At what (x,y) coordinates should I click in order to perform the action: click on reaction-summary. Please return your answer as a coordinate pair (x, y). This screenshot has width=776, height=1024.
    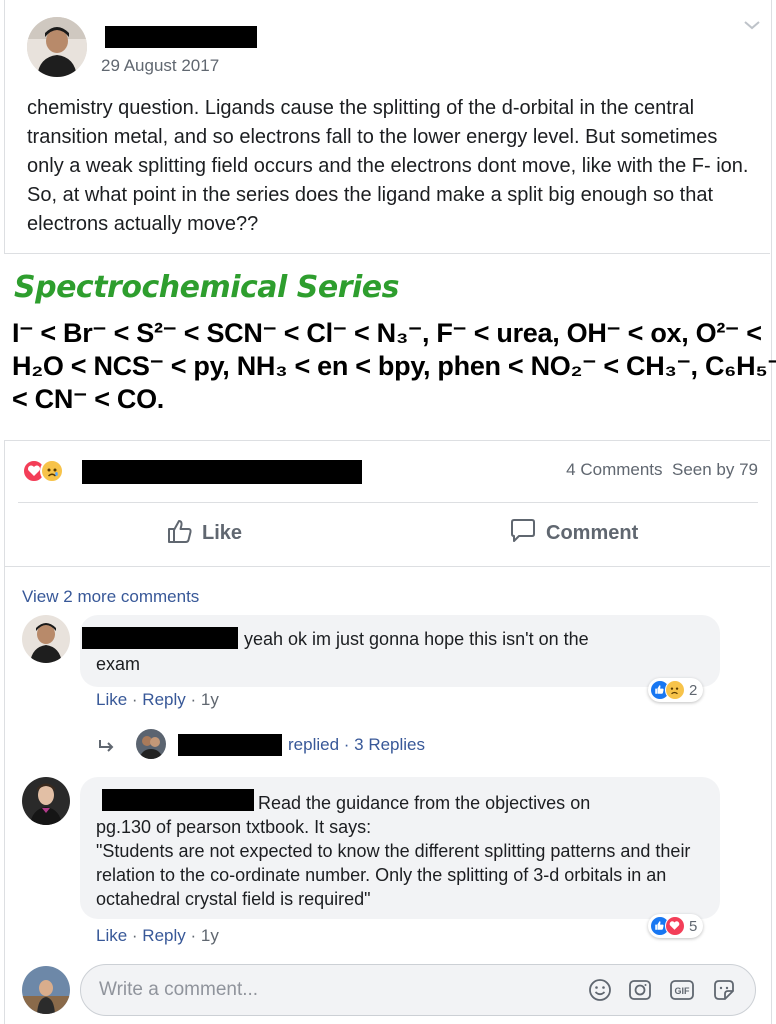
    Looking at the image, I should click on (52, 472).